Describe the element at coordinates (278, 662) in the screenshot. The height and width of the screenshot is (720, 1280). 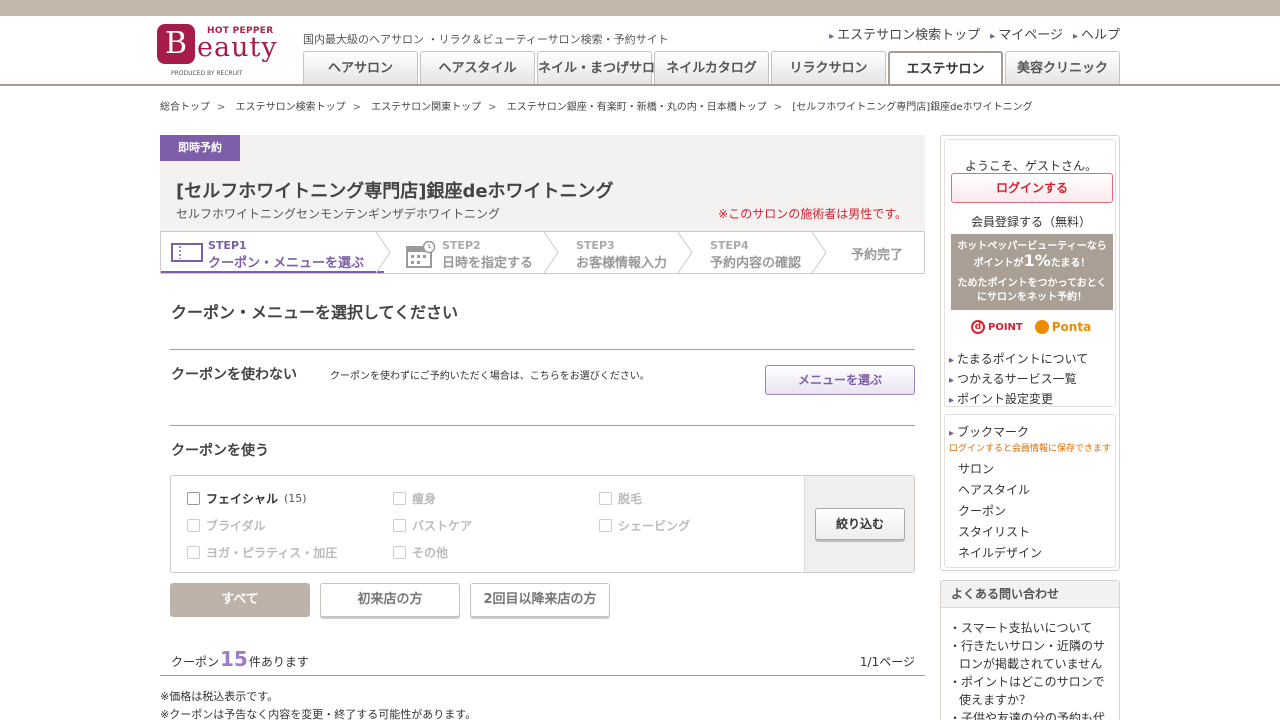
I see `count-suffix: 件あります` at that location.